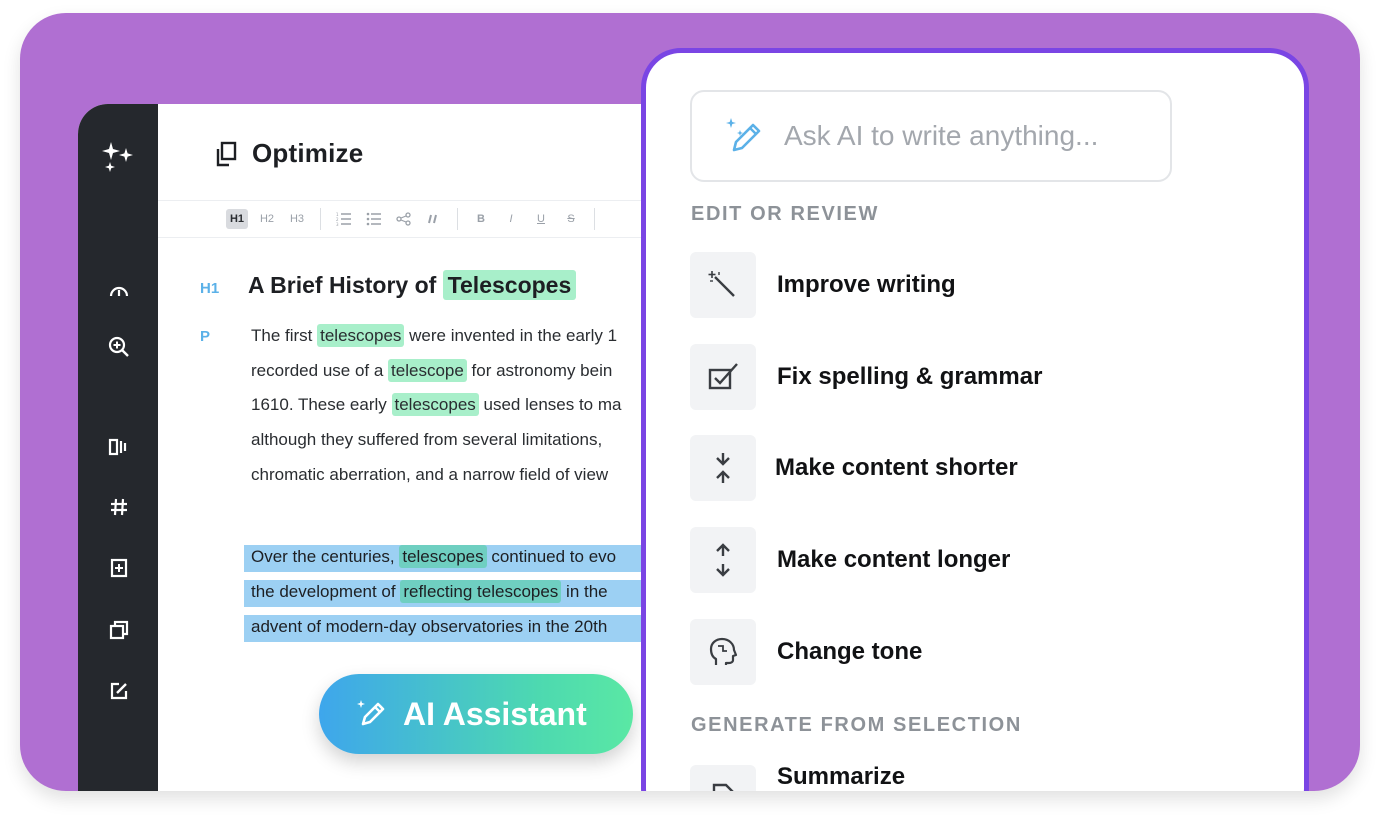 This screenshot has width=1380, height=819. What do you see at coordinates (434, 219) in the screenshot?
I see `quote-icon` at bounding box center [434, 219].